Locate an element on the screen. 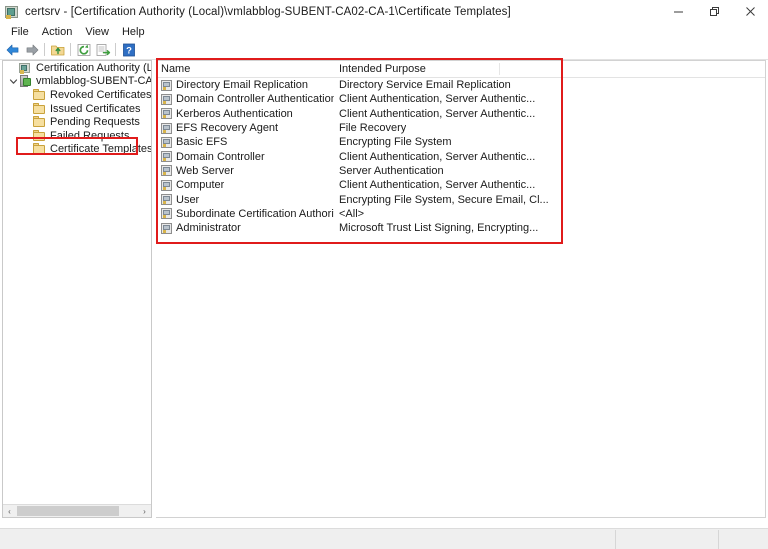  column-header-name: Name is located at coordinates (245, 69).